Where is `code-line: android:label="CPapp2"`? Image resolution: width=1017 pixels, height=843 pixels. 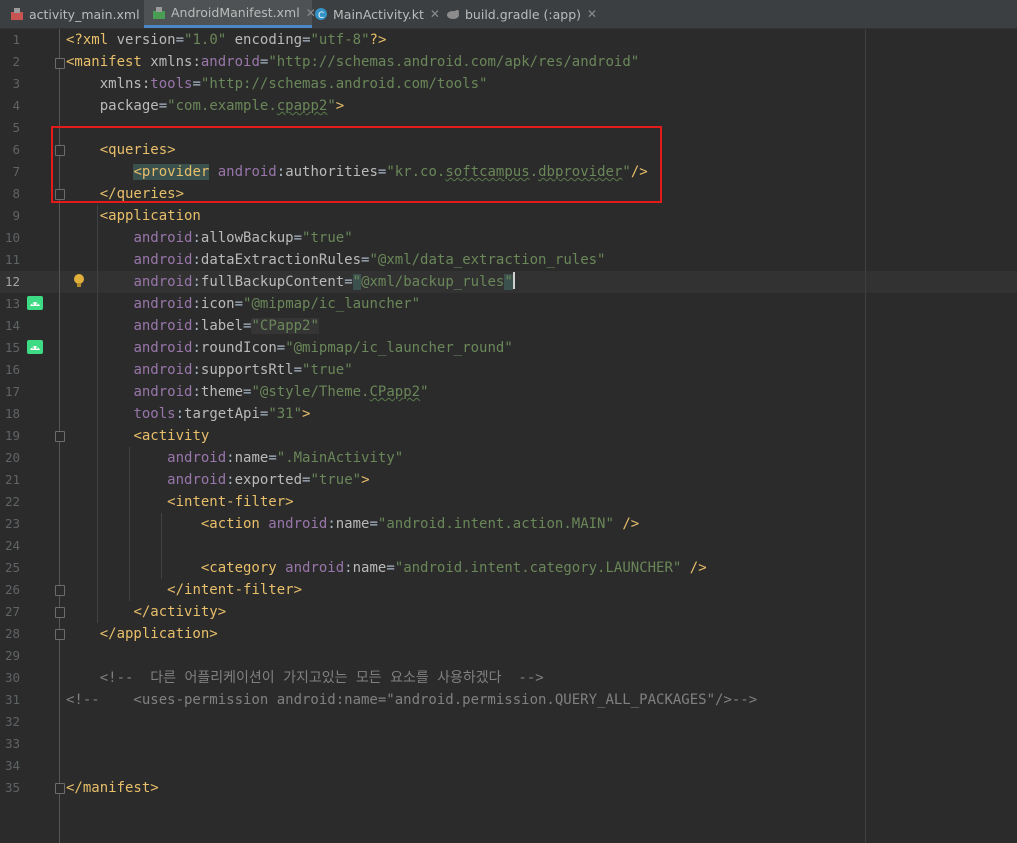 code-line: android:label="CPapp2" is located at coordinates (226, 326).